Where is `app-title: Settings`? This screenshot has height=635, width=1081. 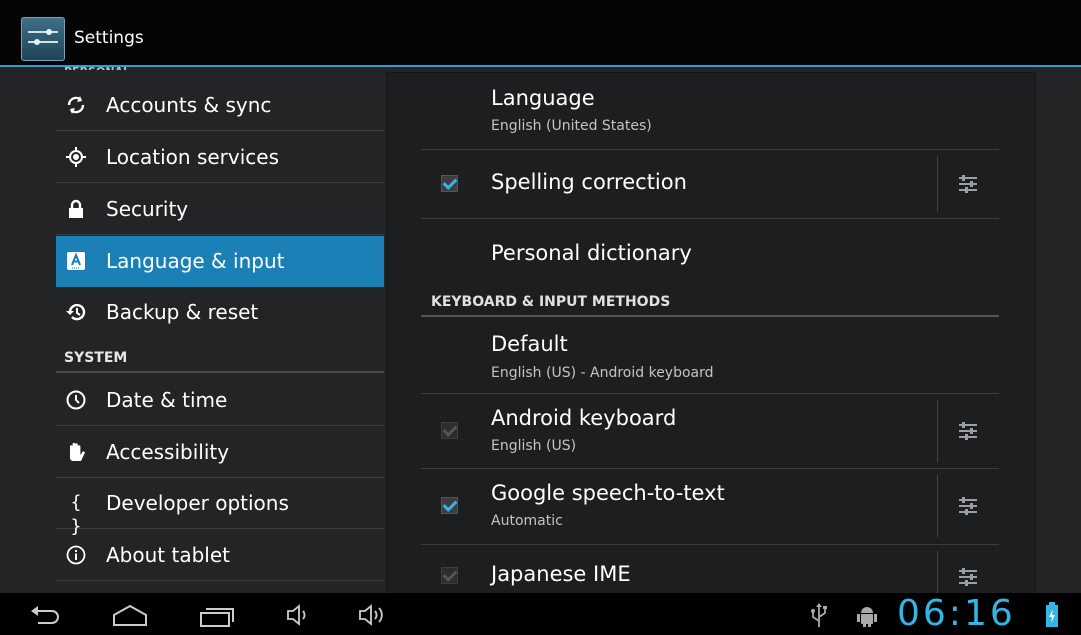
app-title: Settings is located at coordinates (109, 38).